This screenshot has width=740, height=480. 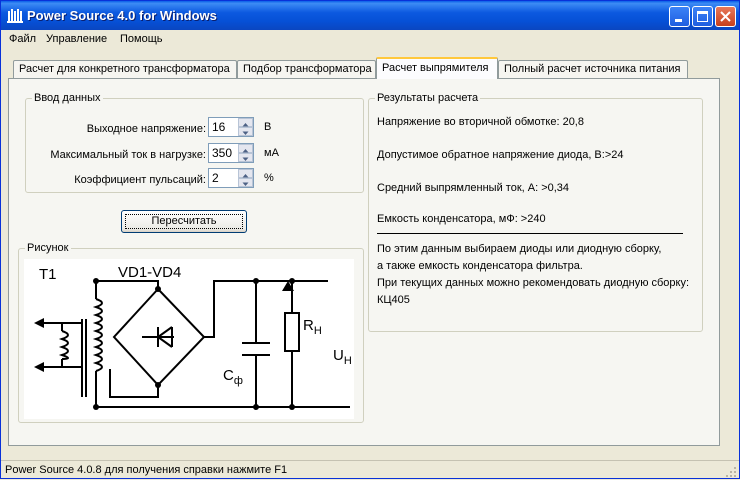 I want to click on tab-rectifier: Расчет выпрямителя, so click(x=437, y=68).